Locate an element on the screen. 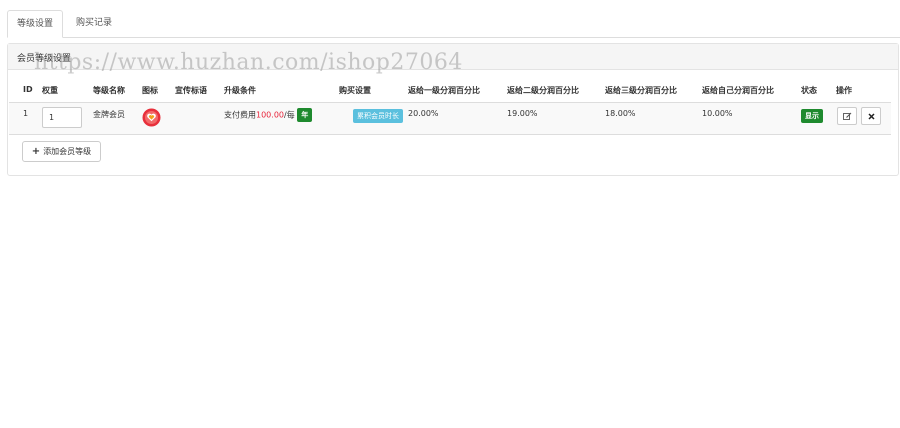 The height and width of the screenshot is (428, 900). col-name: 等级名称 is located at coordinates (109, 90).